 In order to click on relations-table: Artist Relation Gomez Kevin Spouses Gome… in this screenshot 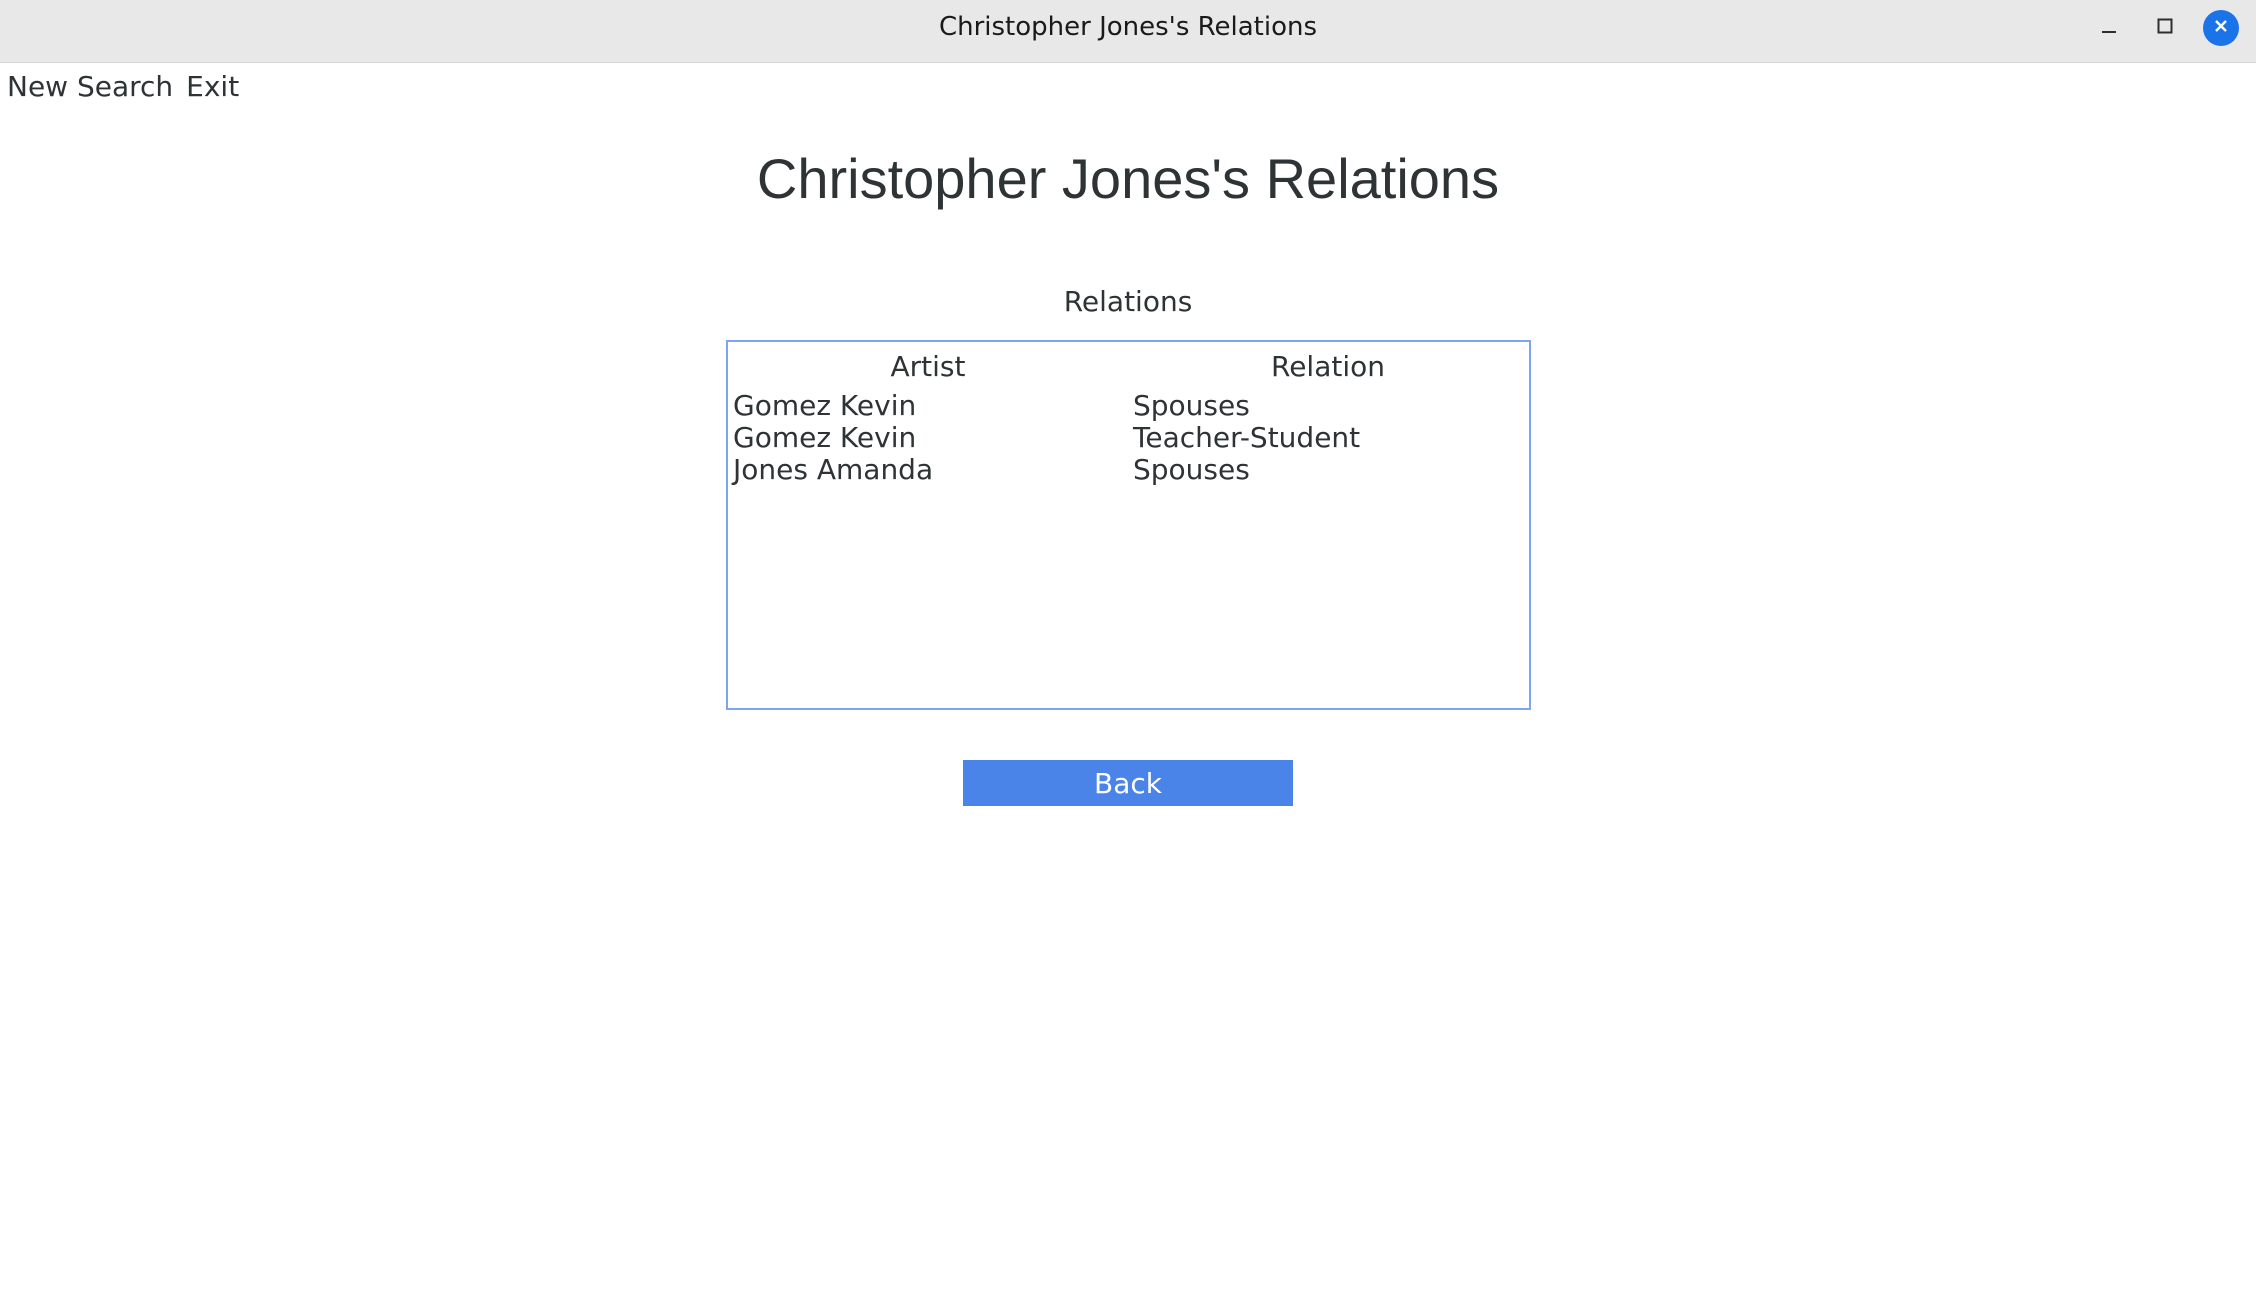, I will do `click(1128, 525)`.